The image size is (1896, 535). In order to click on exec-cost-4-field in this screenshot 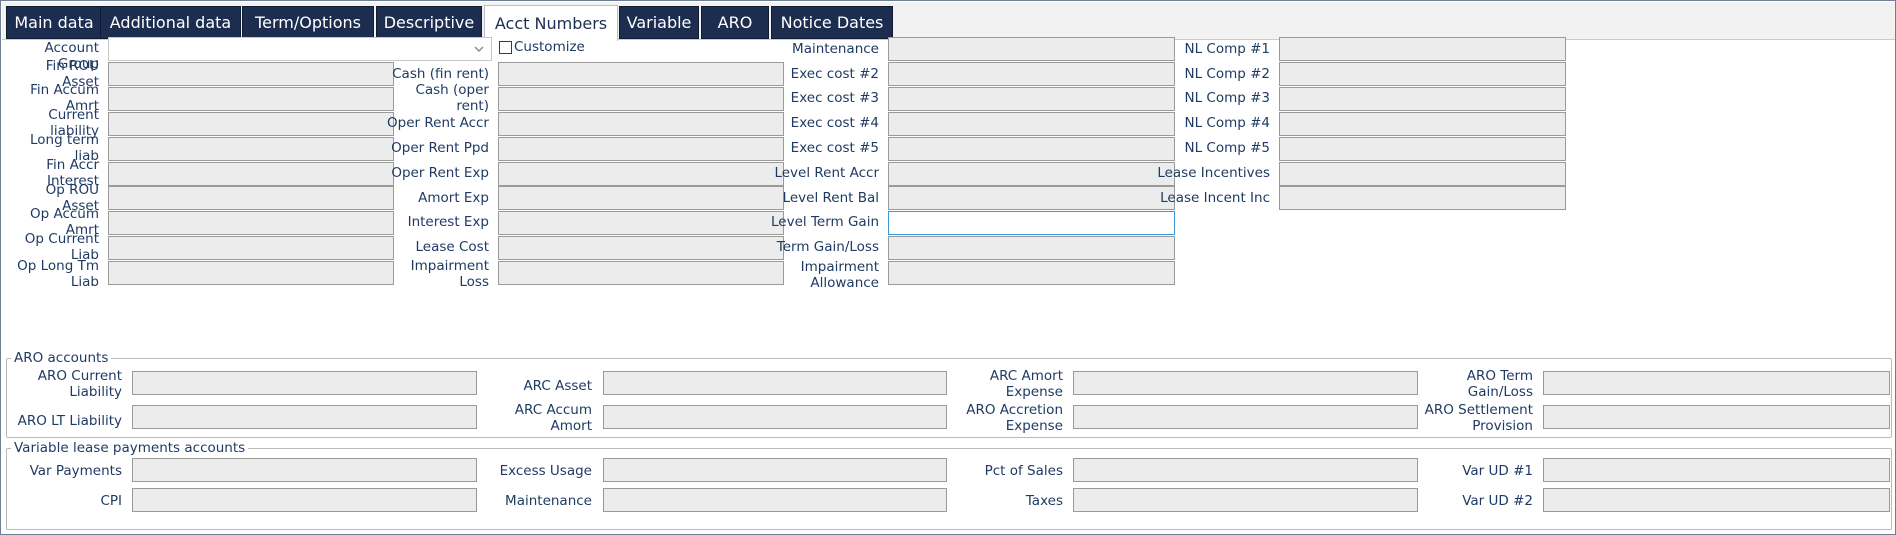, I will do `click(1031, 124)`.